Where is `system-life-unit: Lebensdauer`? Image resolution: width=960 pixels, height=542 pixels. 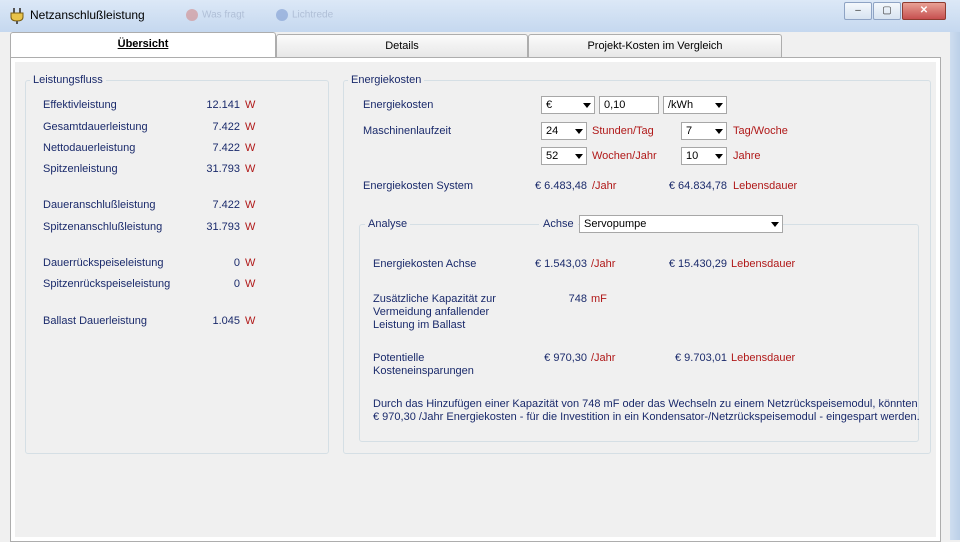
system-life-unit: Lebensdauer is located at coordinates (765, 186).